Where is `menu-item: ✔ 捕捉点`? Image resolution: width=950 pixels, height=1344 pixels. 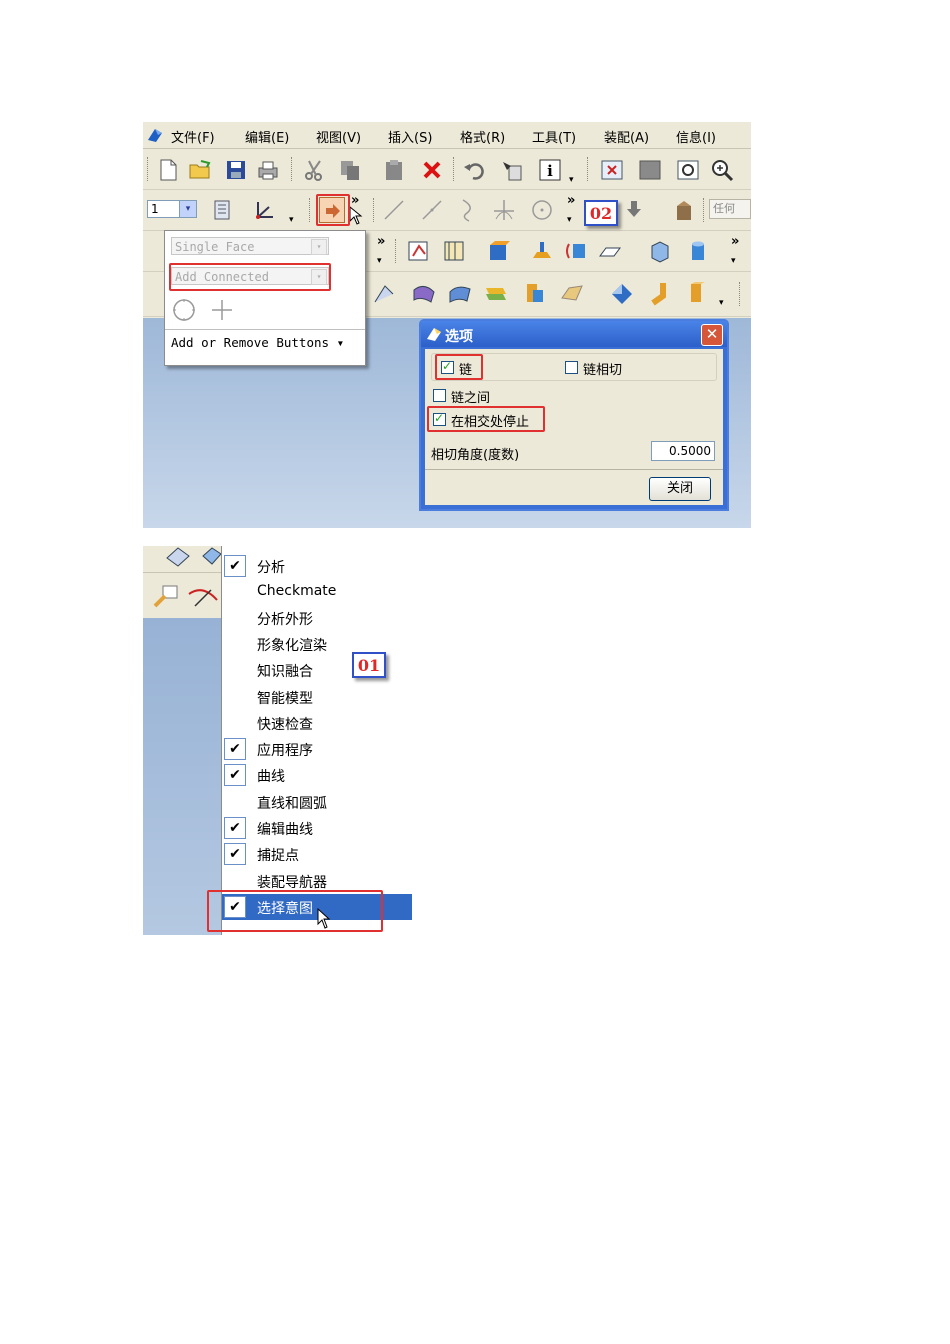
menu-item: ✔ 捕捉点 is located at coordinates (317, 854).